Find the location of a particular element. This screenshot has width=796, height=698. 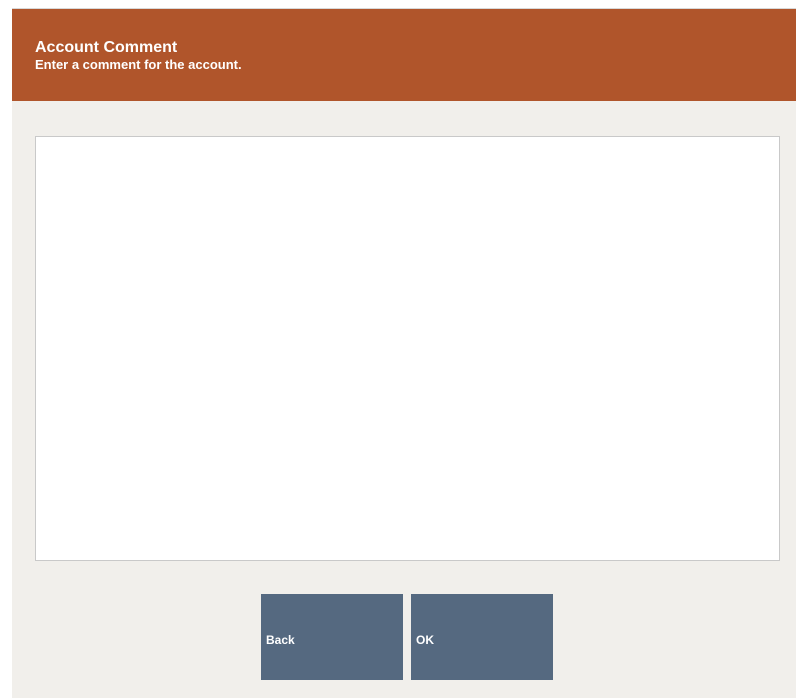

page-subtitle: Enter a comment for the account. is located at coordinates (138, 64).